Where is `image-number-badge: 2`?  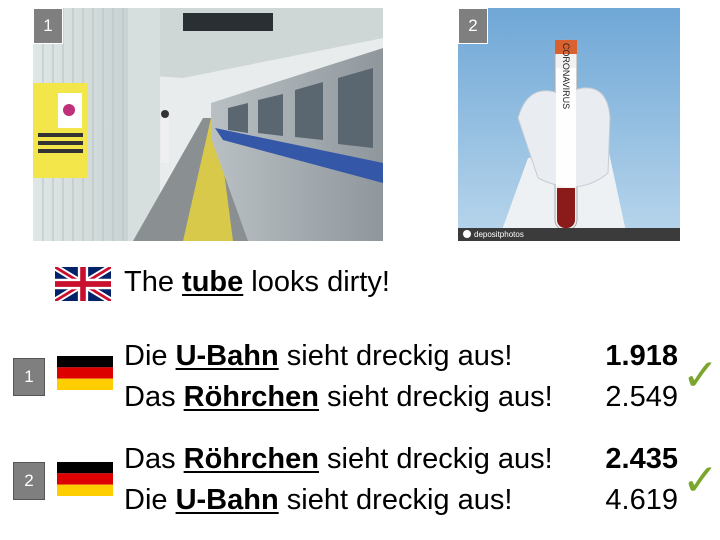 image-number-badge: 2 is located at coordinates (473, 26).